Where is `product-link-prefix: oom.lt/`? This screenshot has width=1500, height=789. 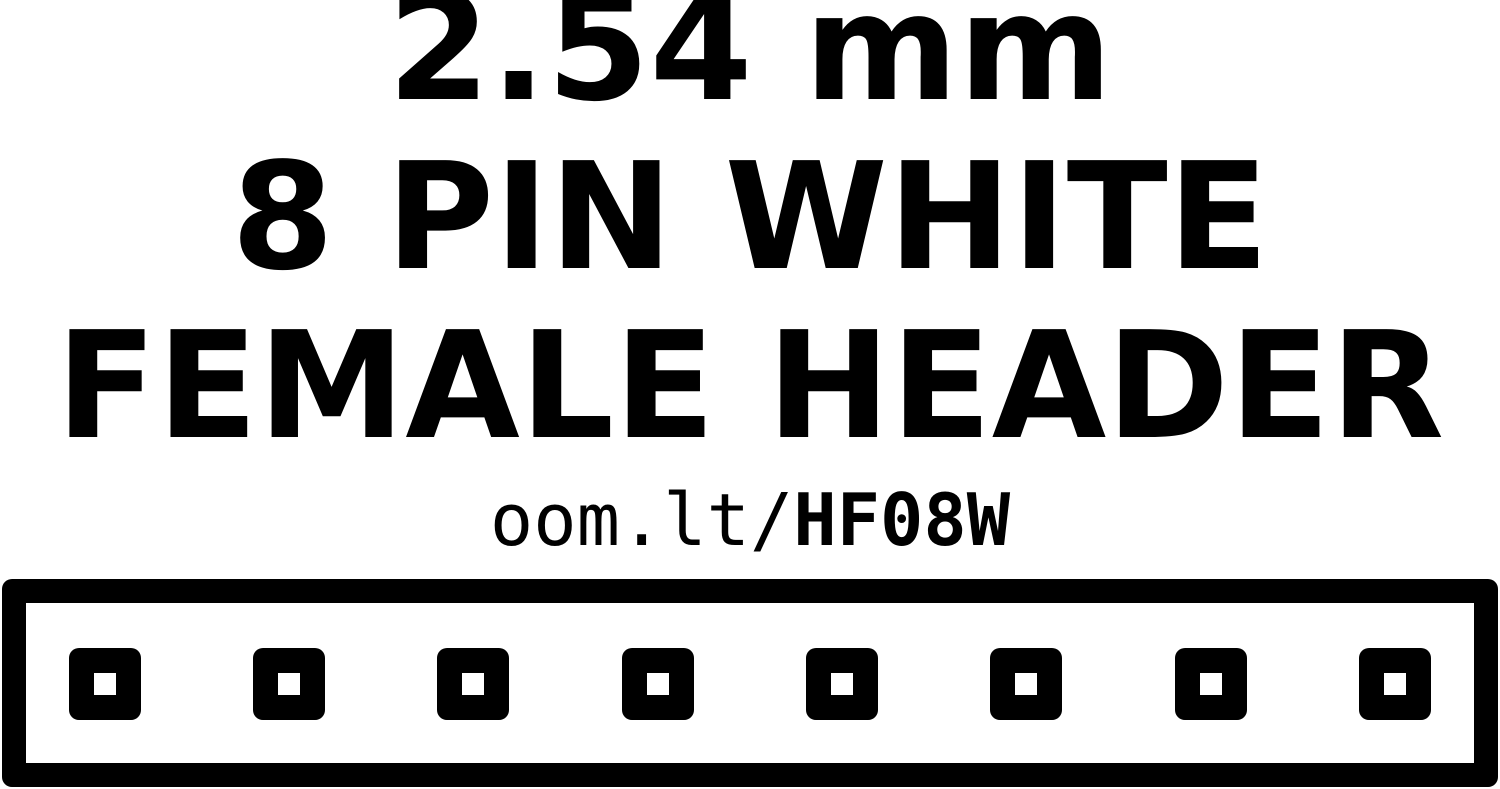 product-link-prefix: oom.lt/ is located at coordinates (641, 520).